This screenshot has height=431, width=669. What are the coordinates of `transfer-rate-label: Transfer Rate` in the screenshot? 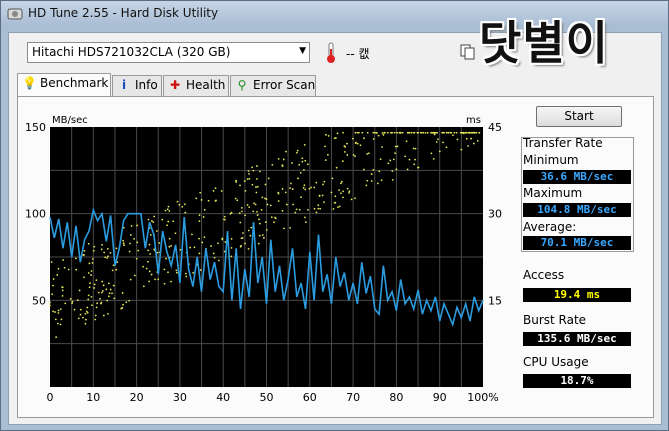 It's located at (563, 143).